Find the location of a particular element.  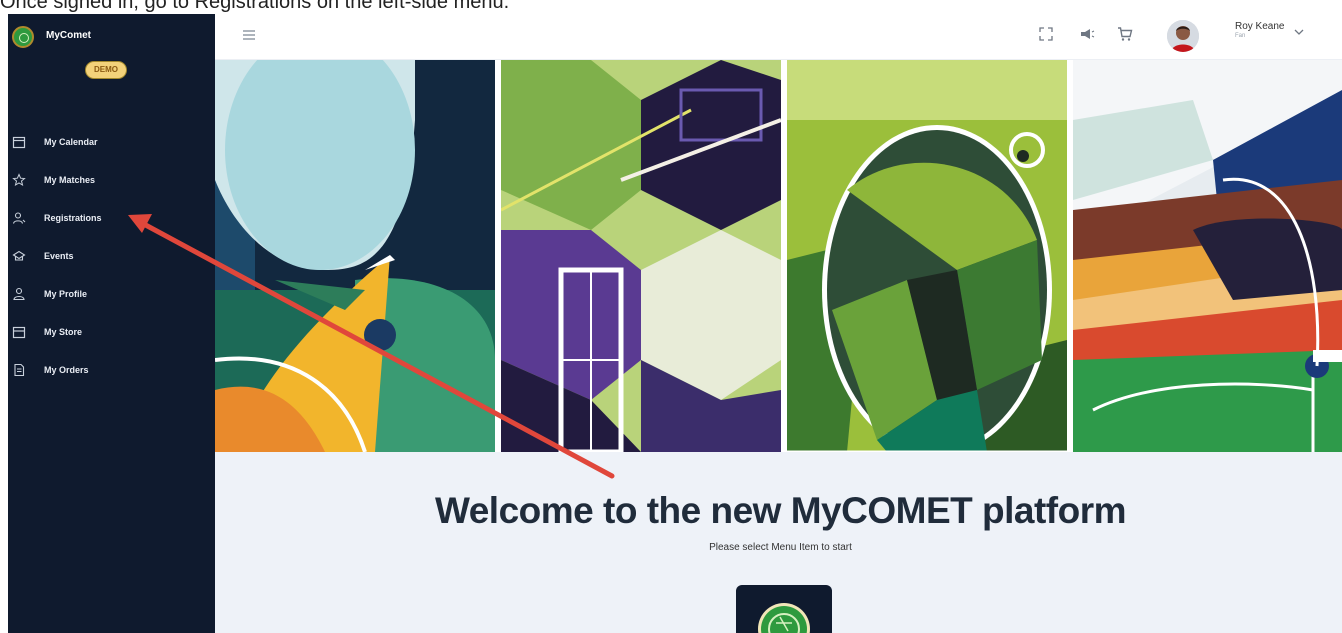

avatar-photo is located at coordinates (1183, 36).